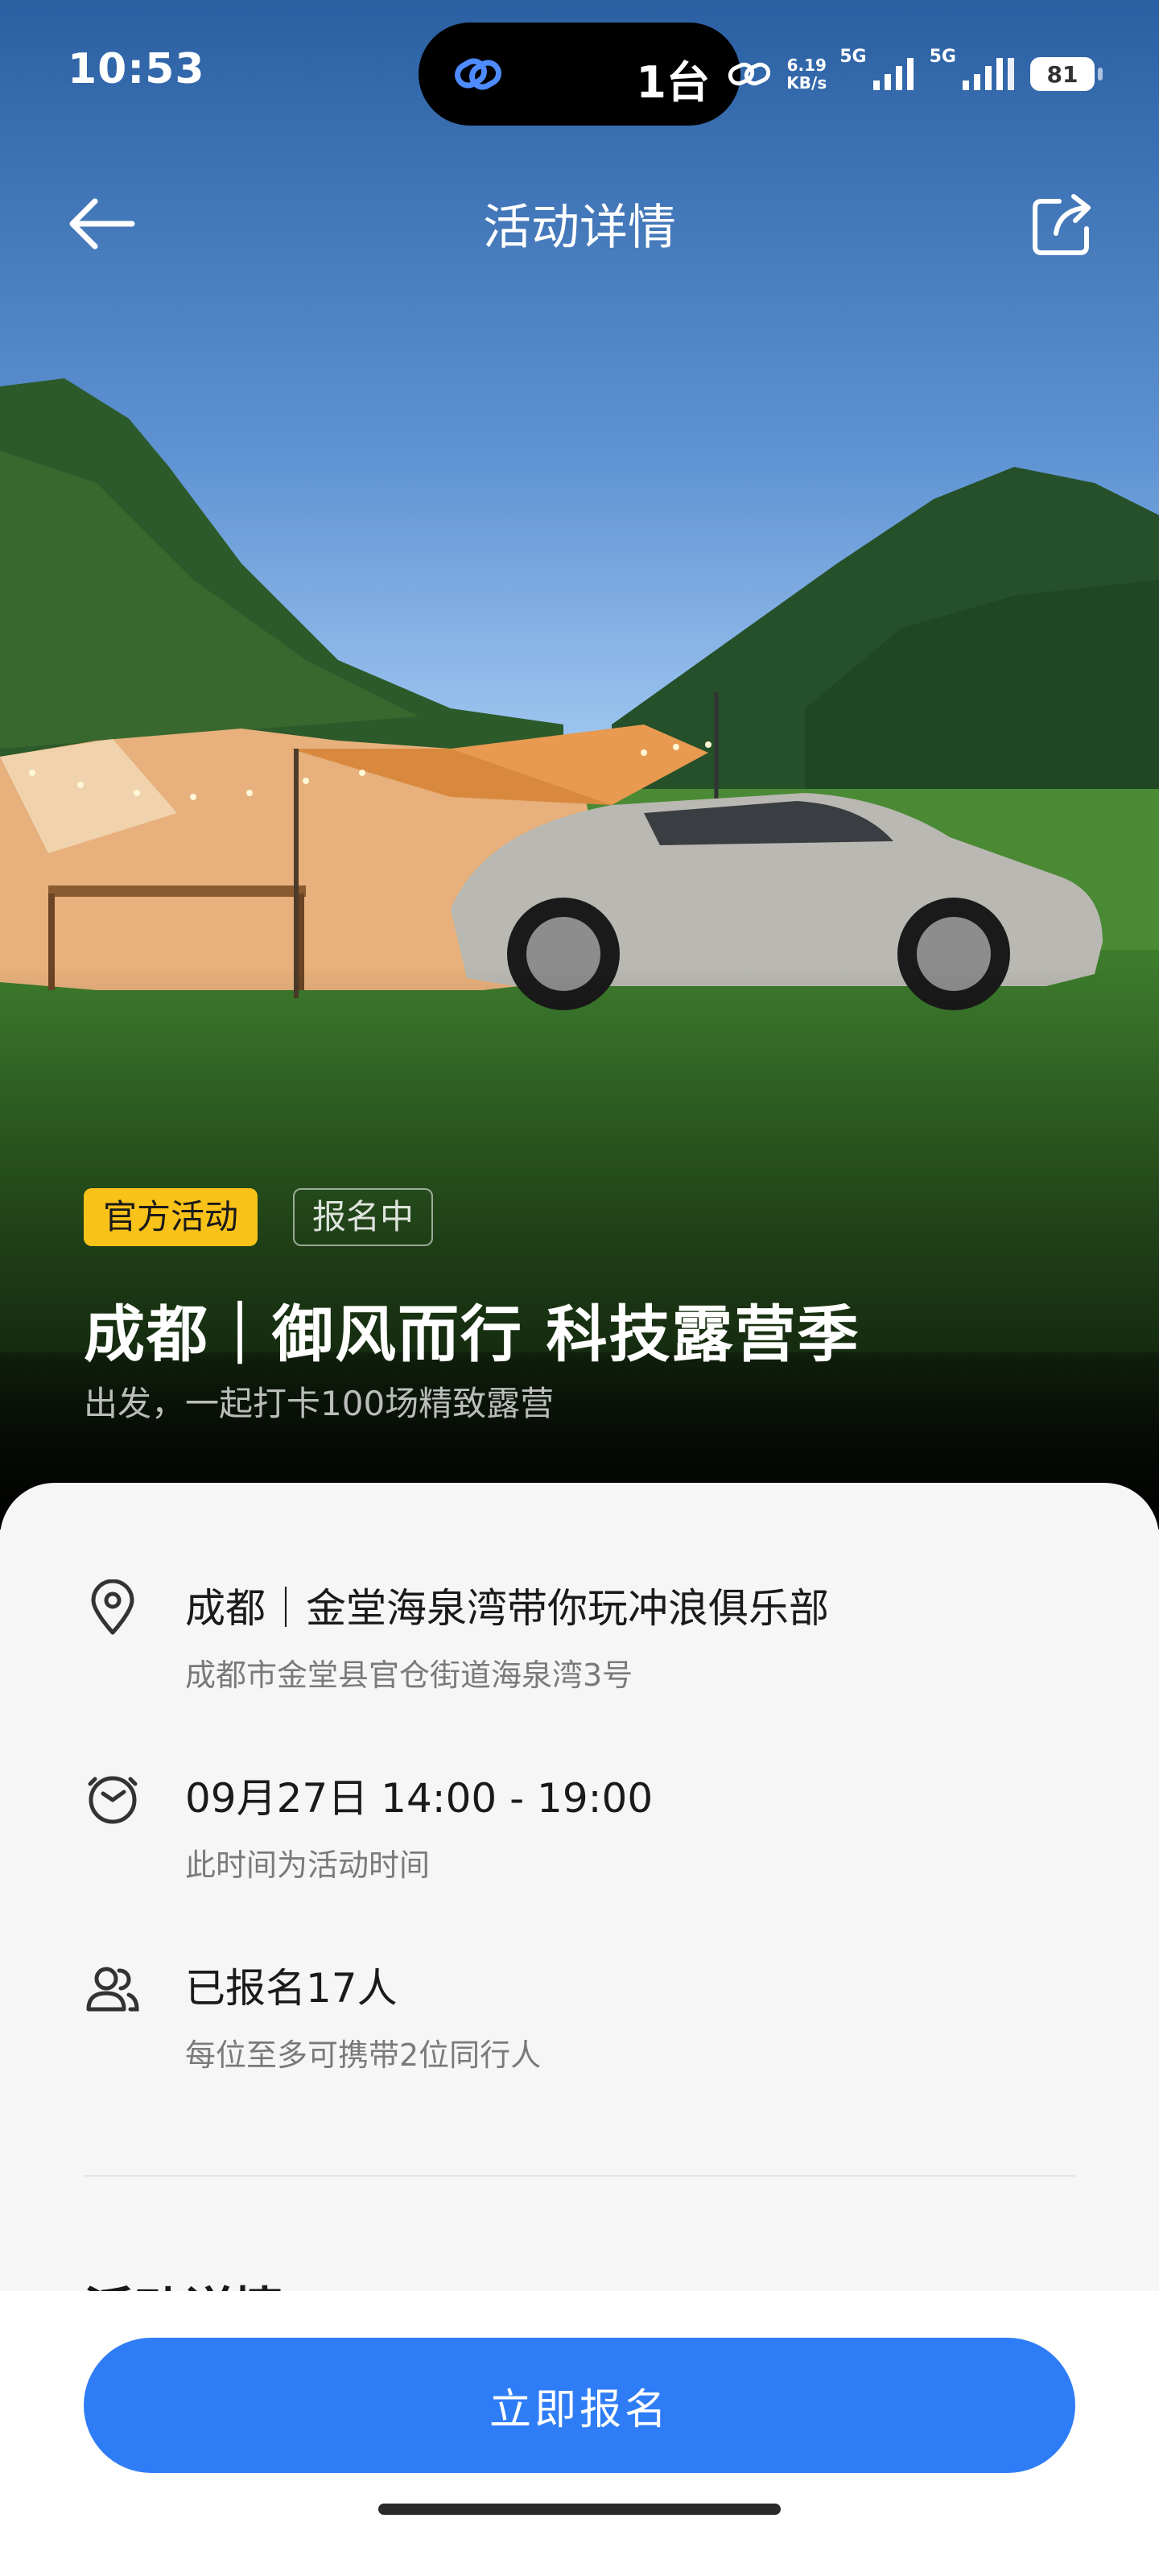  Describe the element at coordinates (507, 1608) in the screenshot. I see `location-name: 成都｜金堂海泉湾带你玩冲浪俱乐部` at that location.